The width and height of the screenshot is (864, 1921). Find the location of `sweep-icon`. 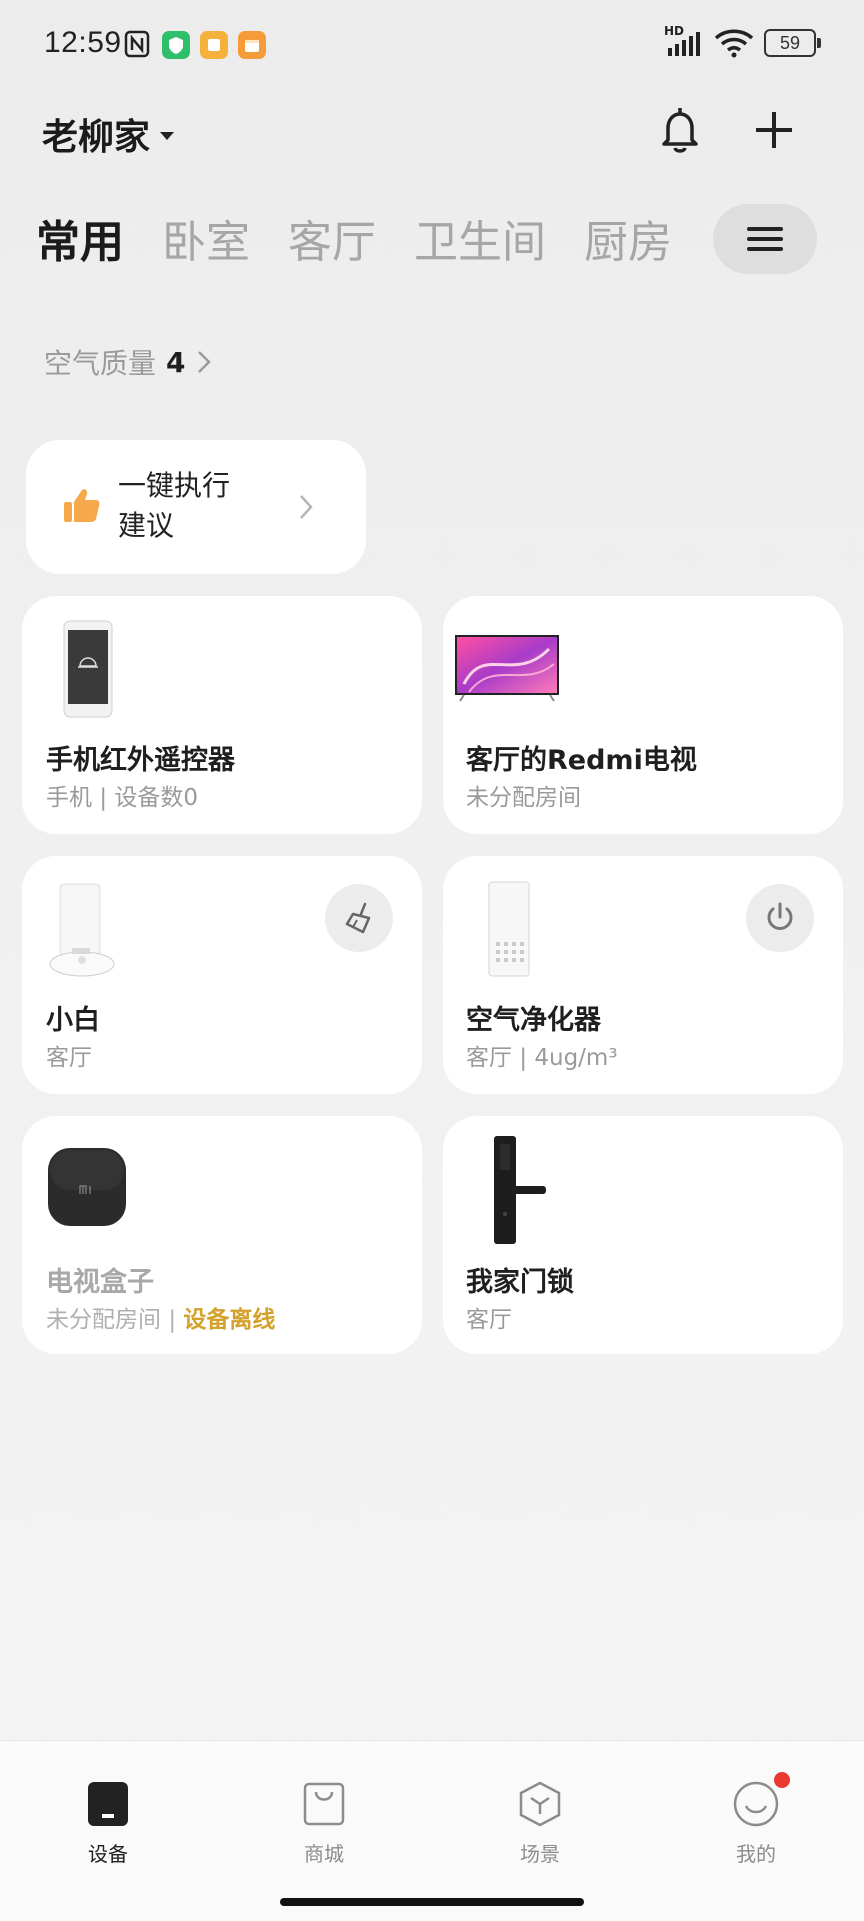

sweep-icon is located at coordinates (358, 918).